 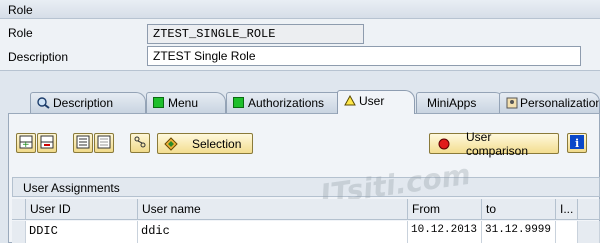 I want to click on tab-authorizations-label: Authorizations, so click(x=286, y=103).